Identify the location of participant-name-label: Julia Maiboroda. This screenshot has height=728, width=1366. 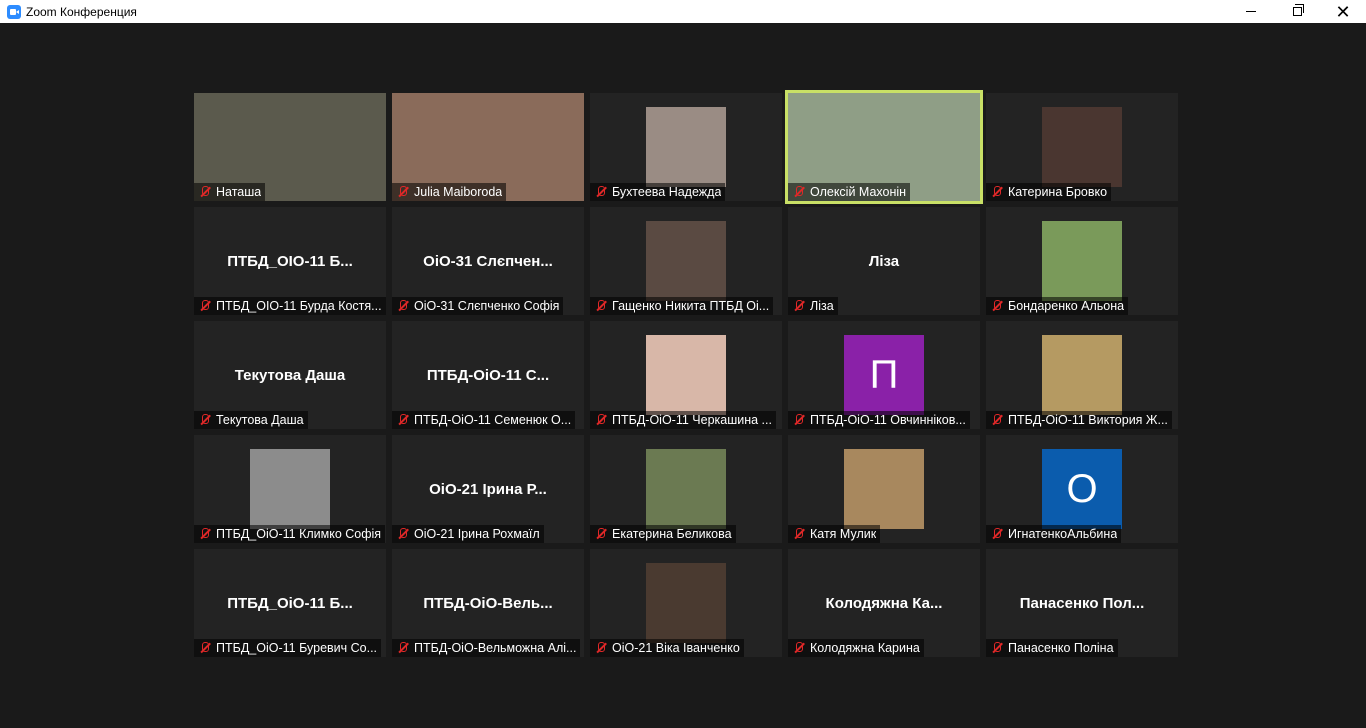
(449, 192).